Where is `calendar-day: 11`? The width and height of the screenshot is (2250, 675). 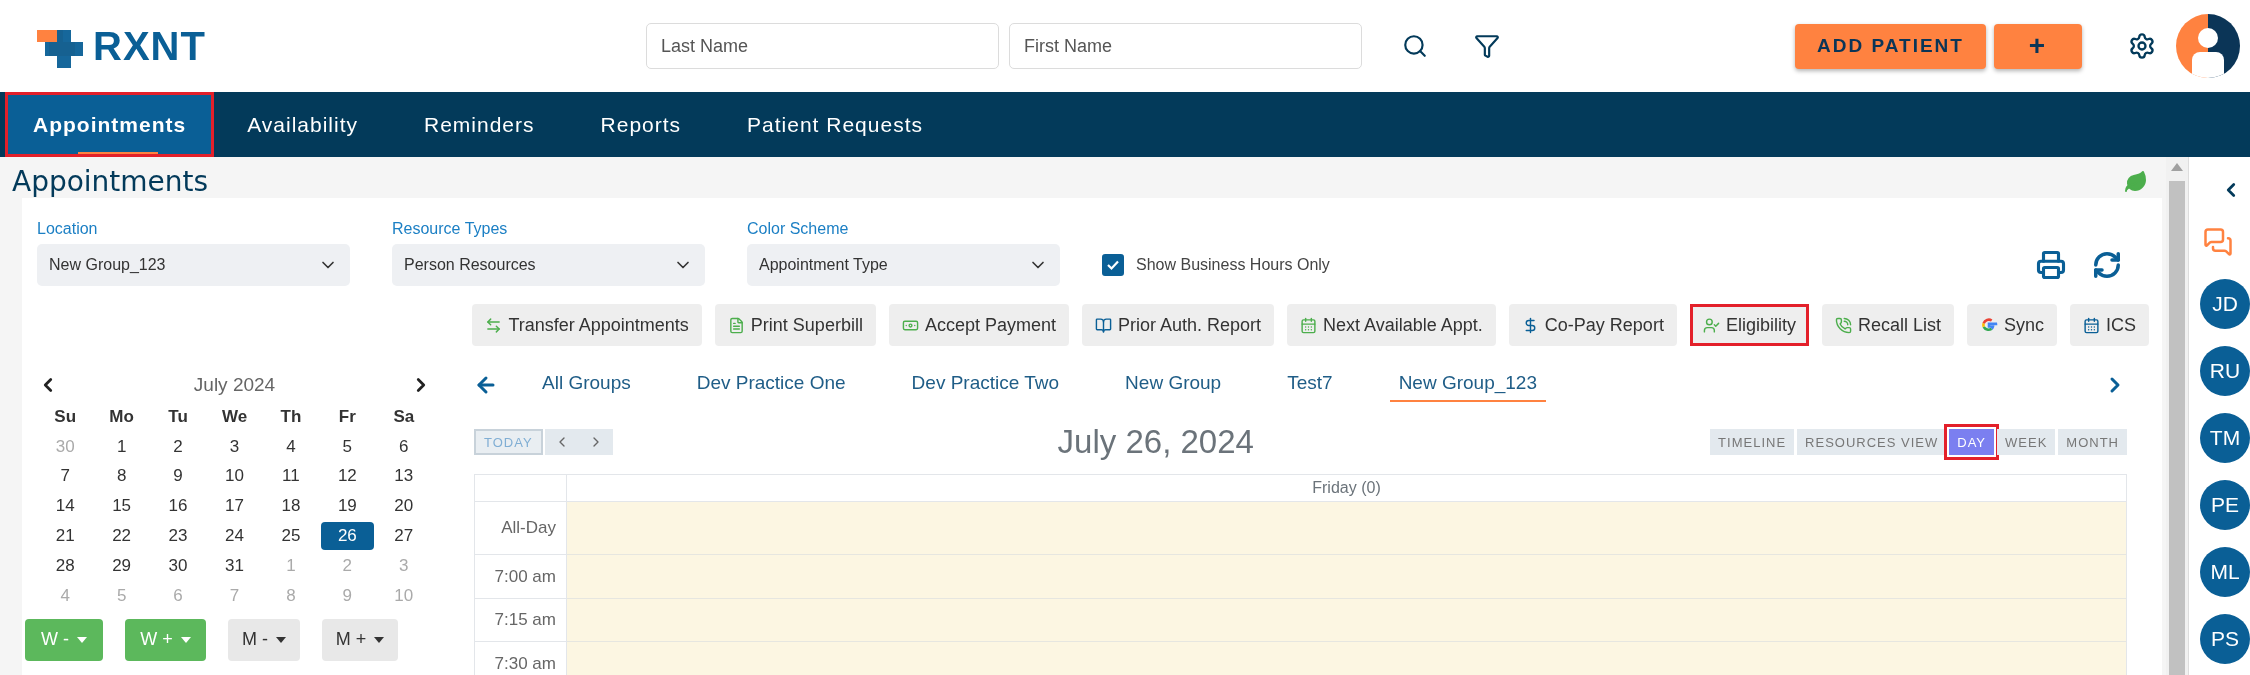
calendar-day: 11 is located at coordinates (291, 476).